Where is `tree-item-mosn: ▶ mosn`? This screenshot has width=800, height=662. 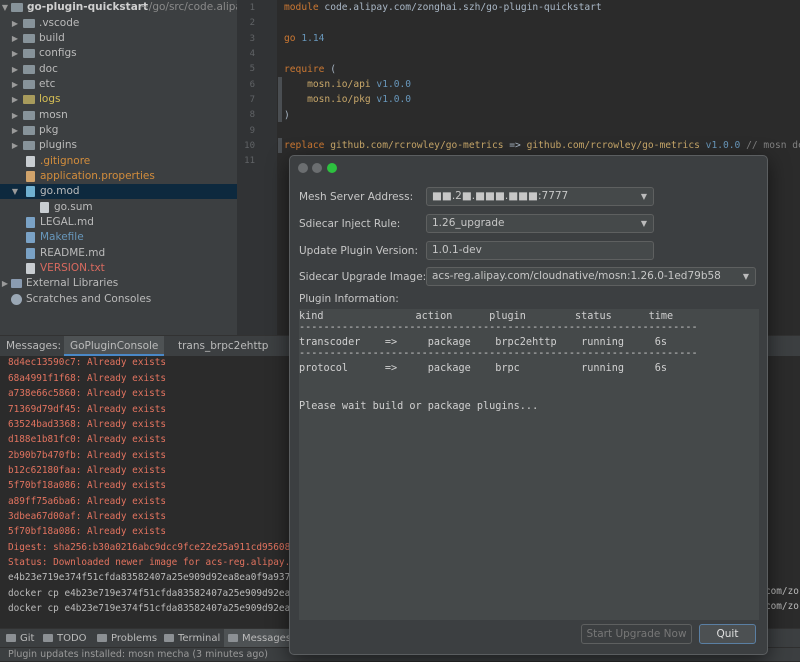 tree-item-mosn: ▶ mosn is located at coordinates (118, 115).